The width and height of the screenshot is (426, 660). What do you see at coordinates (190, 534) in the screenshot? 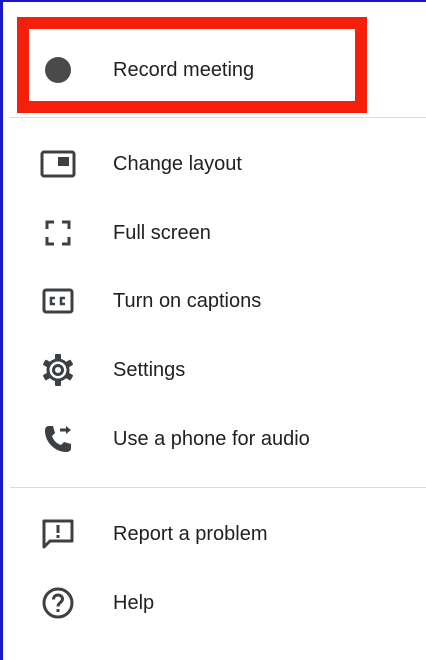
I see `menu-item-label: Report a problem` at bounding box center [190, 534].